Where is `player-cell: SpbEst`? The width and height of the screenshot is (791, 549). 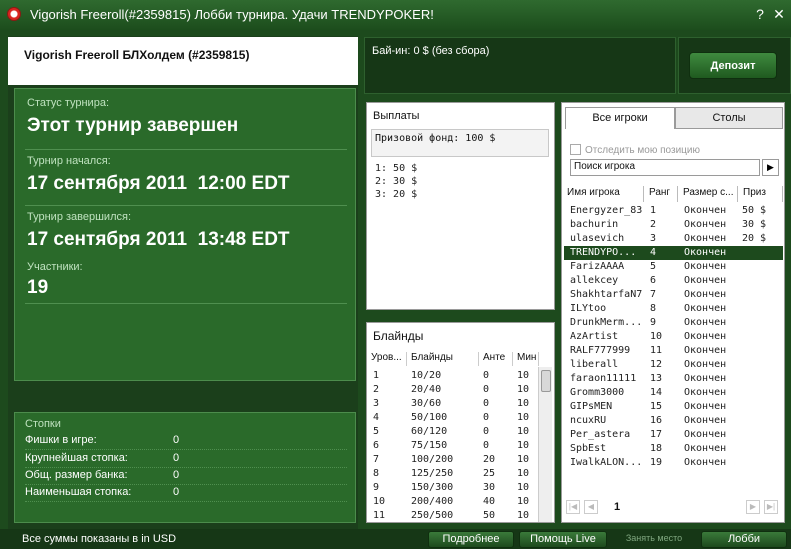 player-cell: SpbEst is located at coordinates (588, 448).